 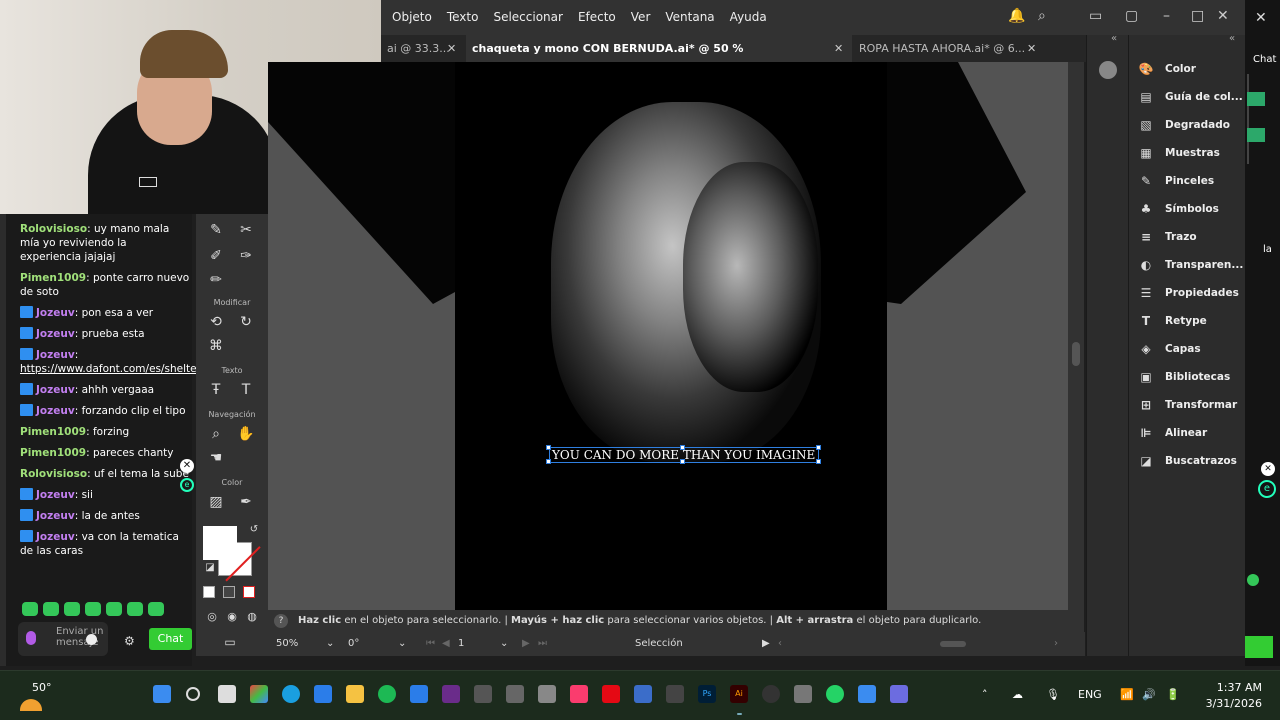 I want to click on draw-inside-icon: ◍, so click(x=252, y=617).